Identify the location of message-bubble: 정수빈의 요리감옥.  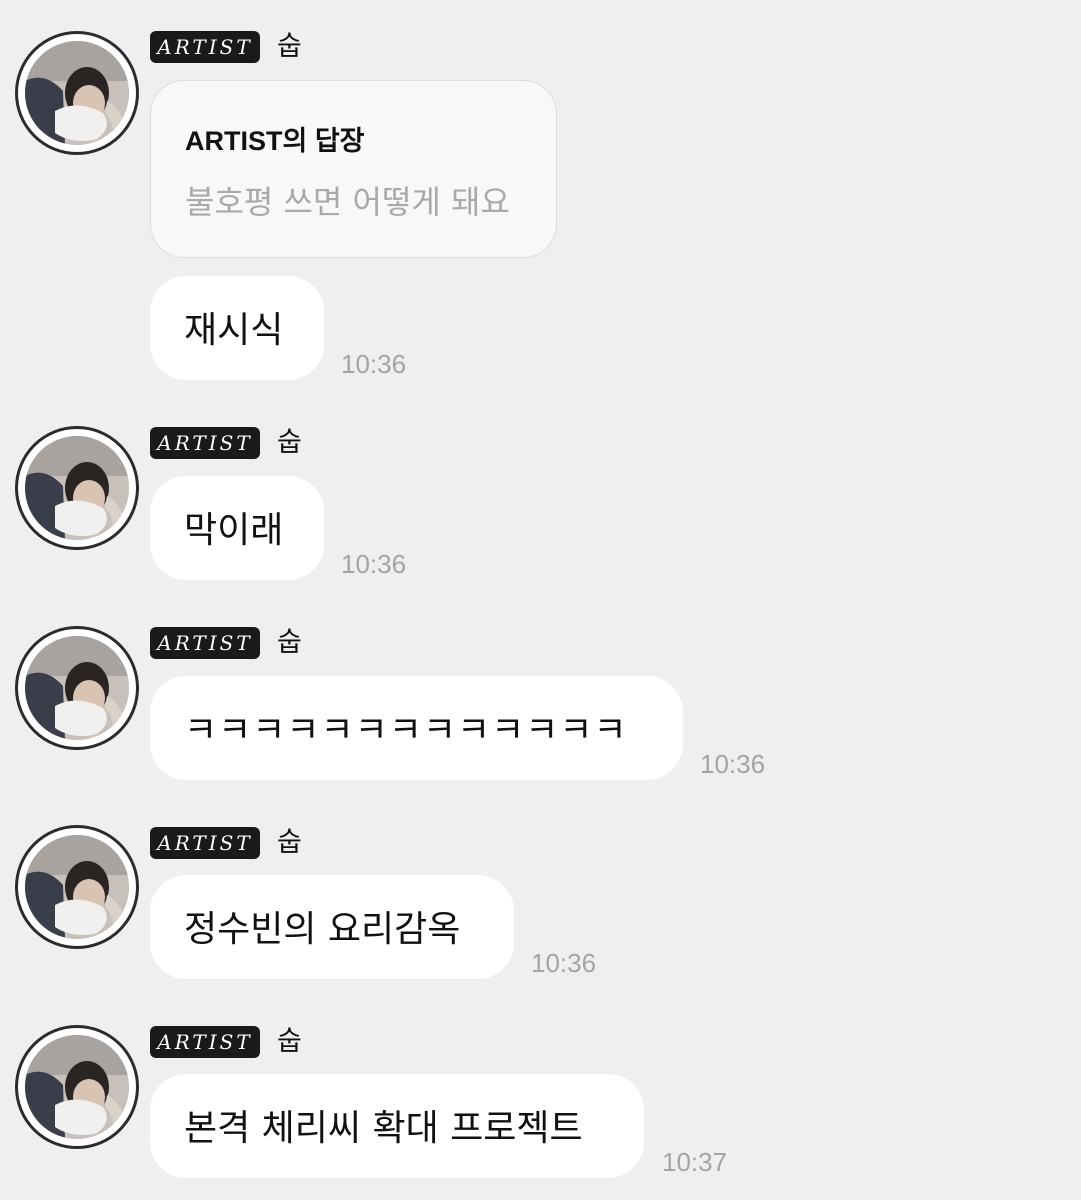
(332, 927).